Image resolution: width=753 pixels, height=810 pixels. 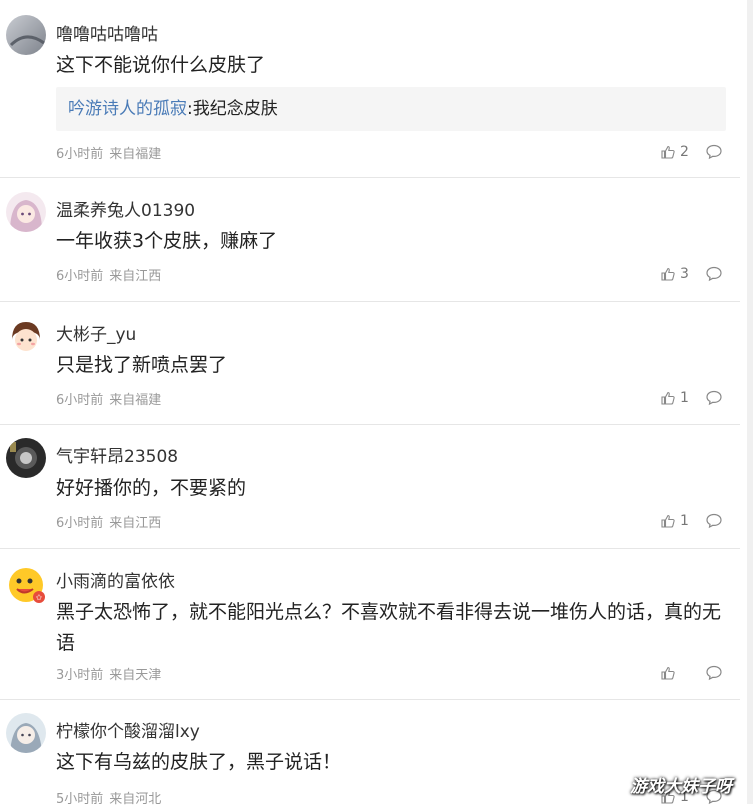 I want to click on comment-text: 好好播你的，不要紧的, so click(x=151, y=488).